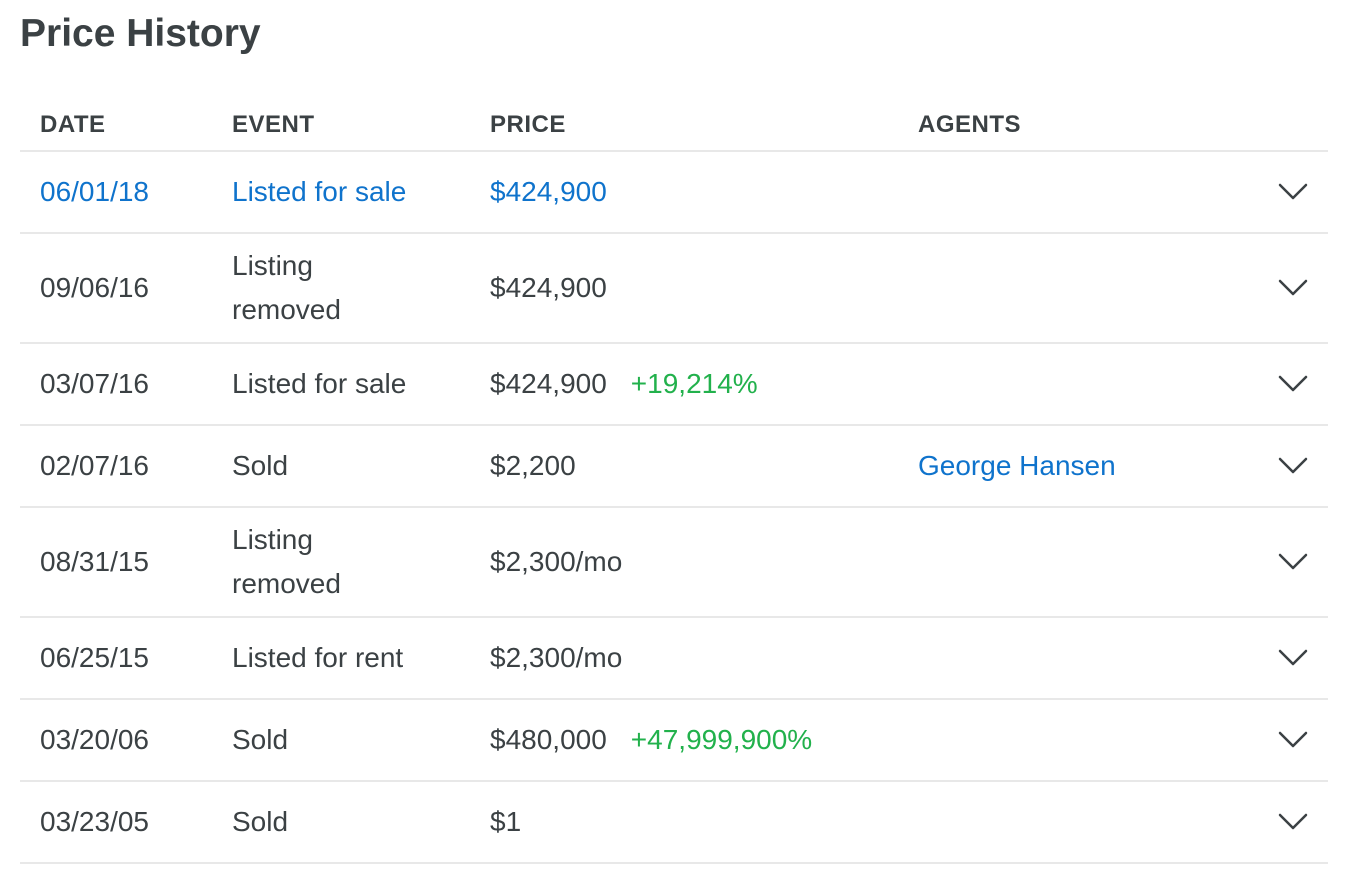  Describe the element at coordinates (674, 124) in the screenshot. I see `table-header: DATE EVENT PRICE AGENTS` at that location.